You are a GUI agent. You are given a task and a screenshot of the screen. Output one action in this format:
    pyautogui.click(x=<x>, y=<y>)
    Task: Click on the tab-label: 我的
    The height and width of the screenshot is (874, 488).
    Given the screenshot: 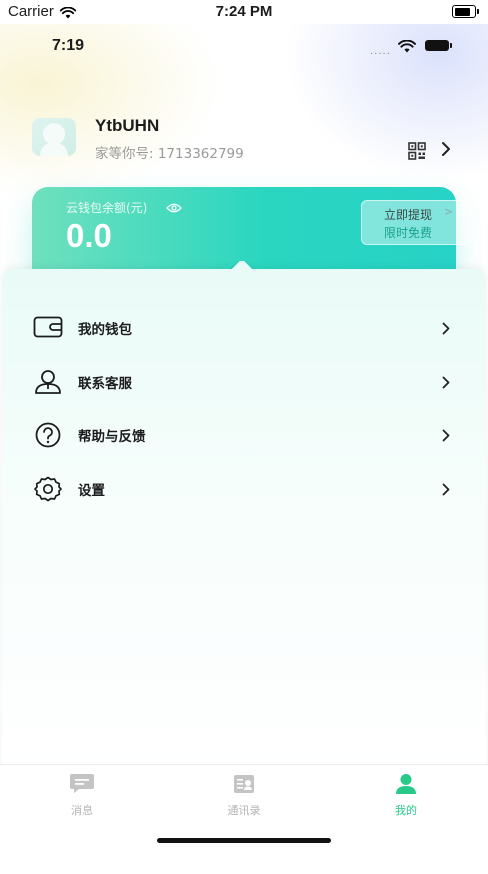 What is the action you would take?
    pyautogui.click(x=406, y=810)
    